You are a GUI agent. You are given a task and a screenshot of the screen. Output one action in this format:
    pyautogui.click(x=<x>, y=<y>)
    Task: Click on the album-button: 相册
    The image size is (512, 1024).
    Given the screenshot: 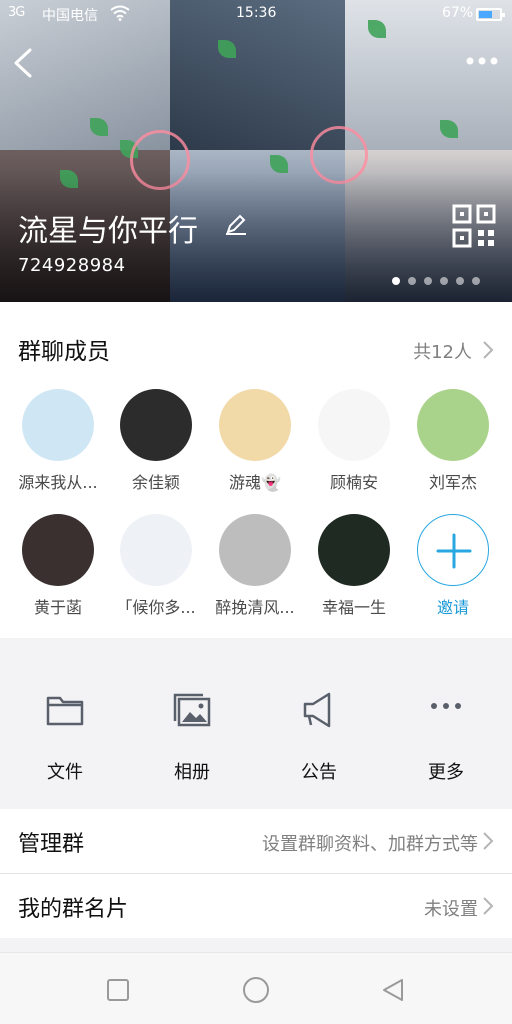 What is the action you would take?
    pyautogui.click(x=192, y=736)
    